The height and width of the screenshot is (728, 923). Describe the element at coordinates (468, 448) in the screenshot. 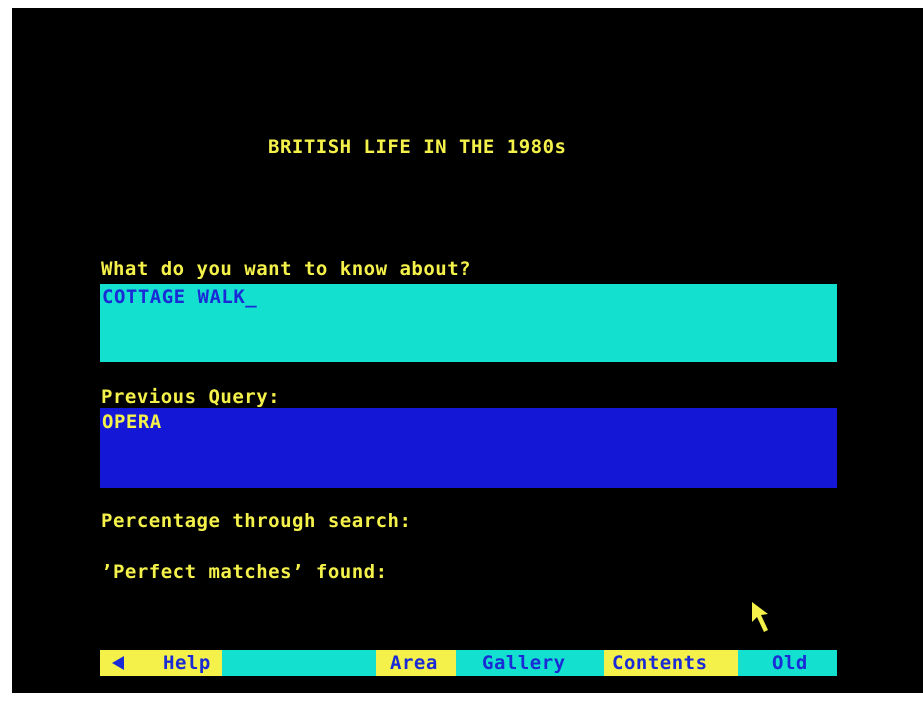

I see `previous-query-box: OPERA` at that location.